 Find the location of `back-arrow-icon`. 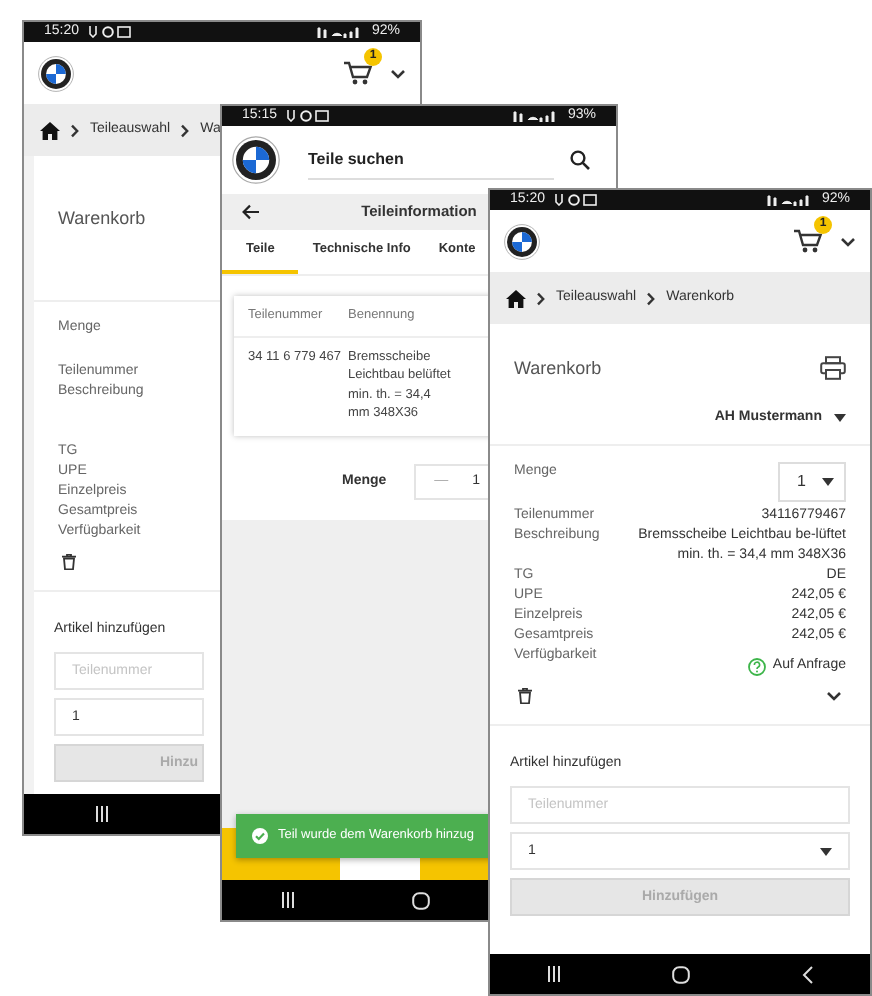

back-arrow-icon is located at coordinates (251, 212).